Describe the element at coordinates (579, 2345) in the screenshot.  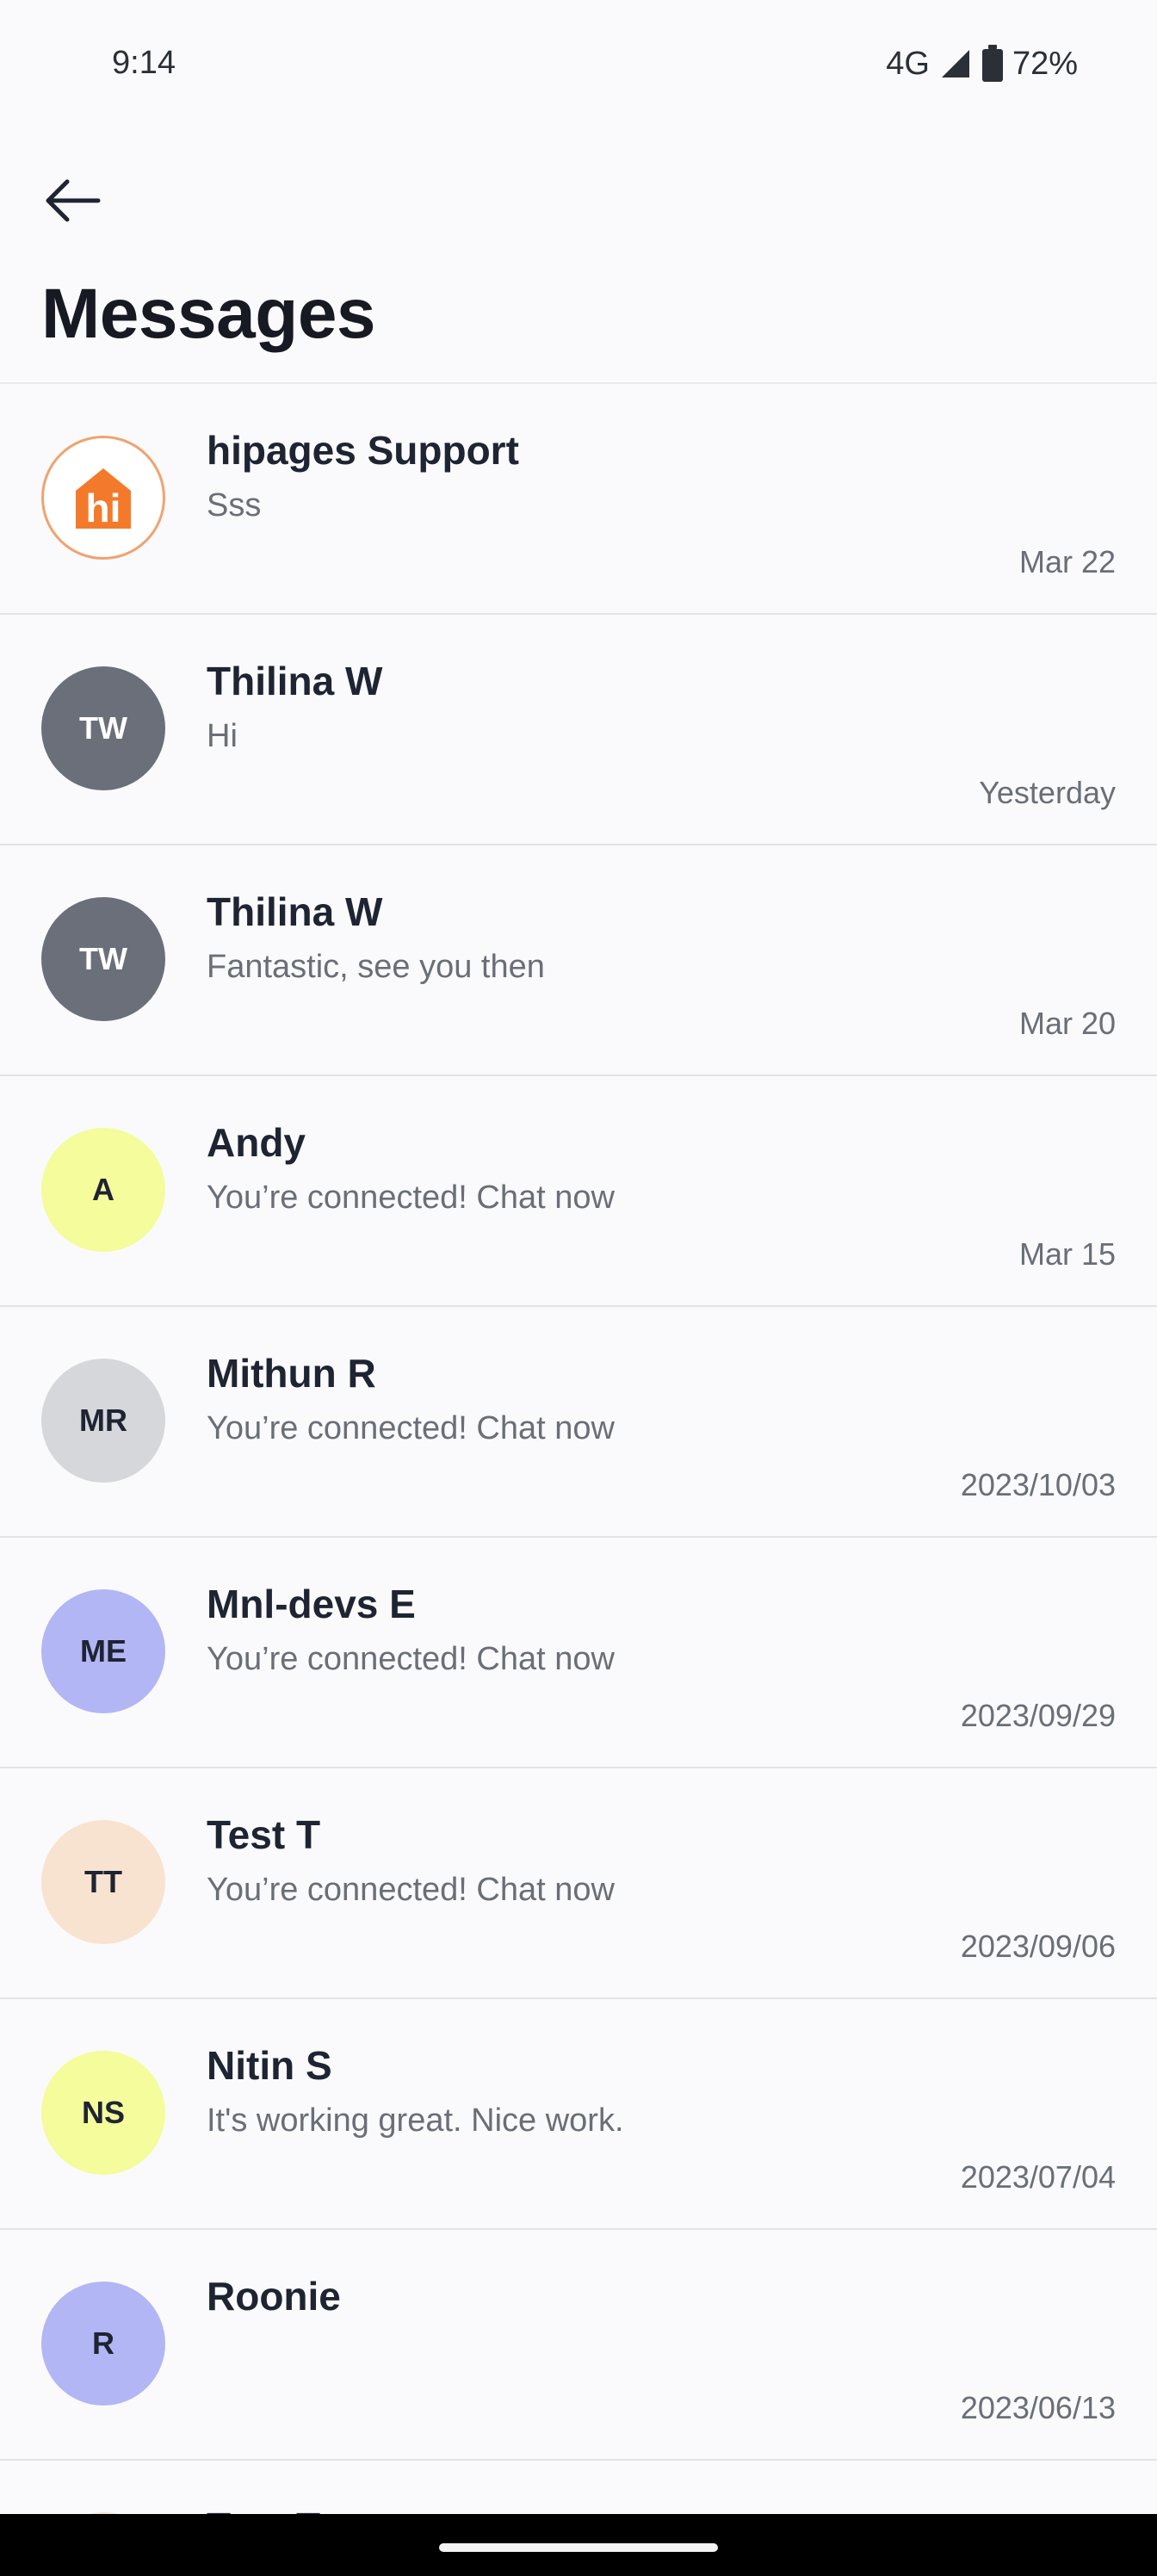
I see `conversation-row: R Roonie 2023/06/13` at that location.